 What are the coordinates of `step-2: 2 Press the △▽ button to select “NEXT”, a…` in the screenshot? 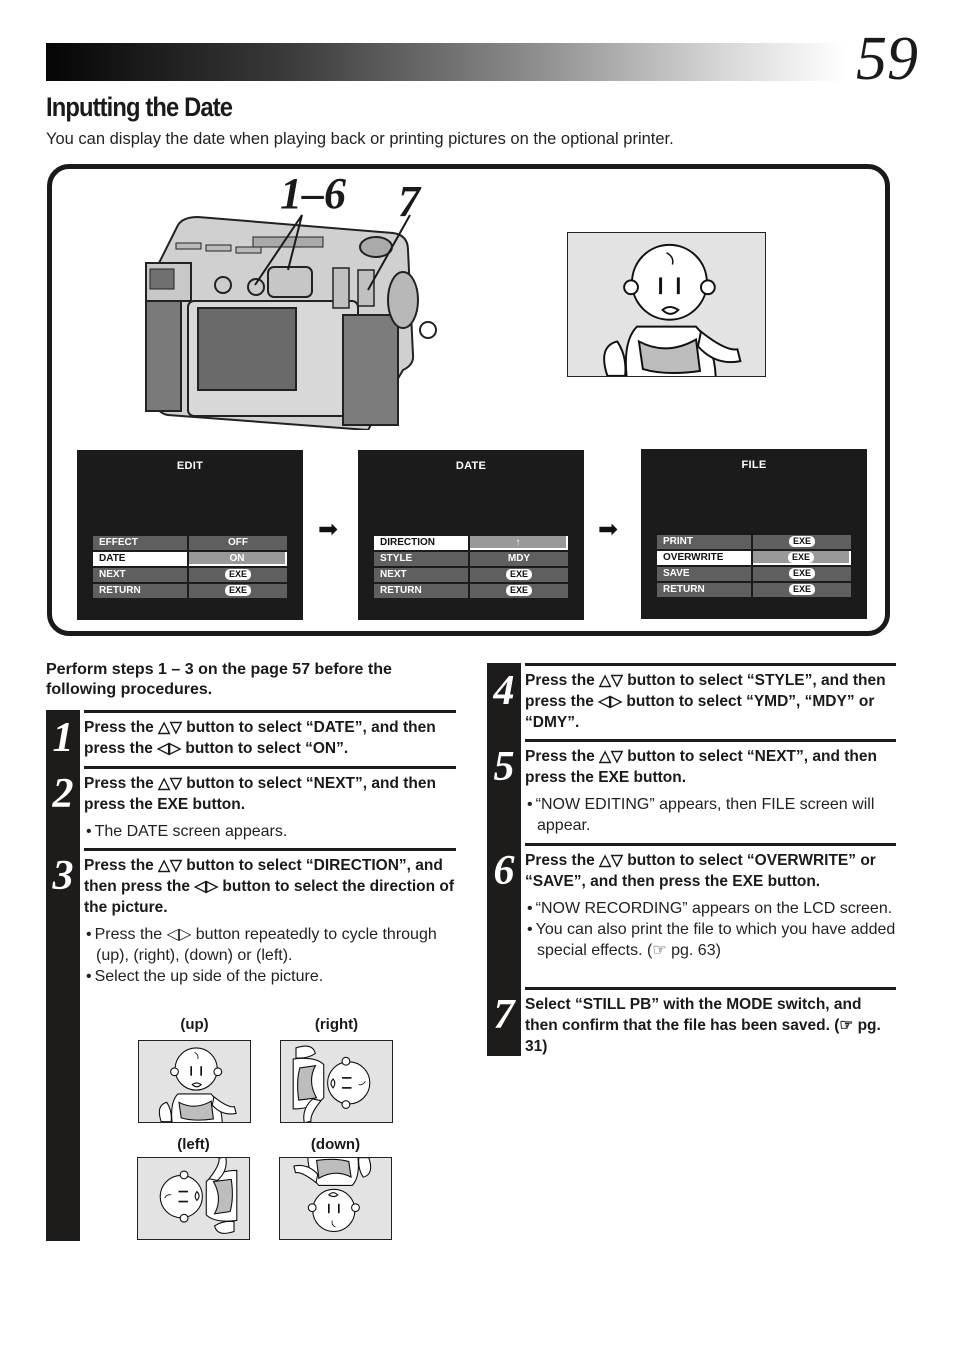 It's located at (254, 804).